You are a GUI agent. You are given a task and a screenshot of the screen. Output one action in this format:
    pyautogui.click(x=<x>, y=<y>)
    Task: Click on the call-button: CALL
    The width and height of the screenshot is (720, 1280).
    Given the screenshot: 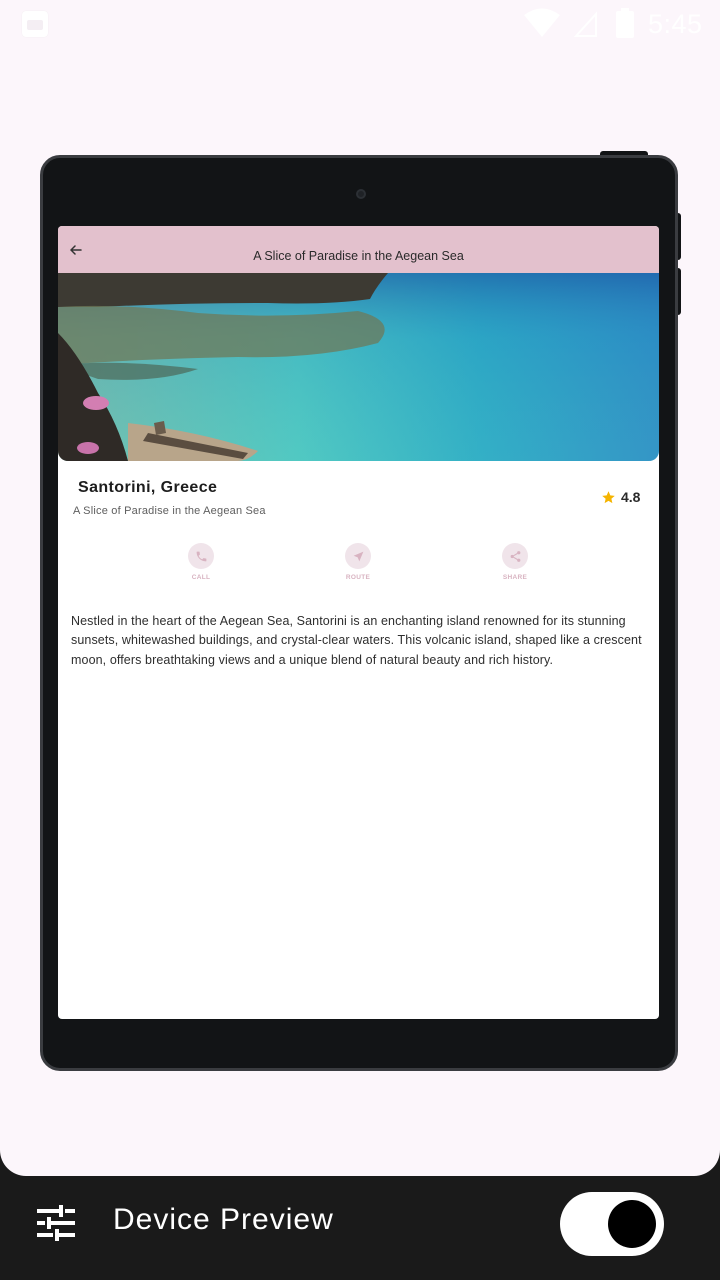 What is the action you would take?
    pyautogui.click(x=201, y=562)
    